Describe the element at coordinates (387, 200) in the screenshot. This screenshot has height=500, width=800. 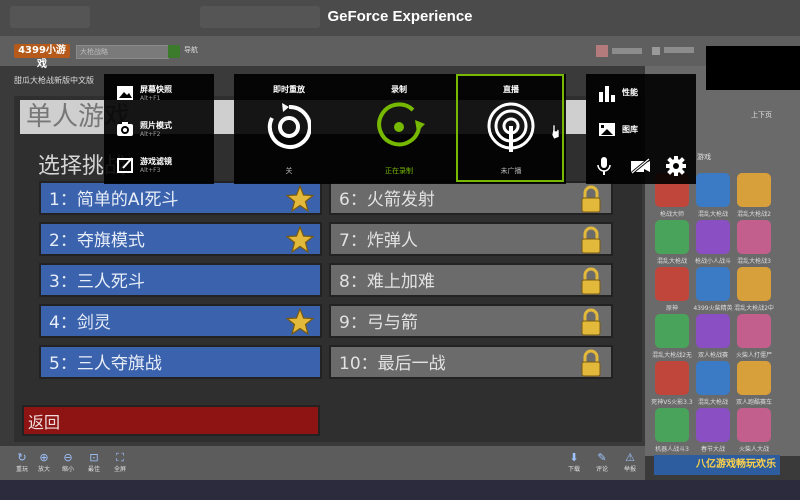
I see `level-label: 6：火箭发射` at that location.